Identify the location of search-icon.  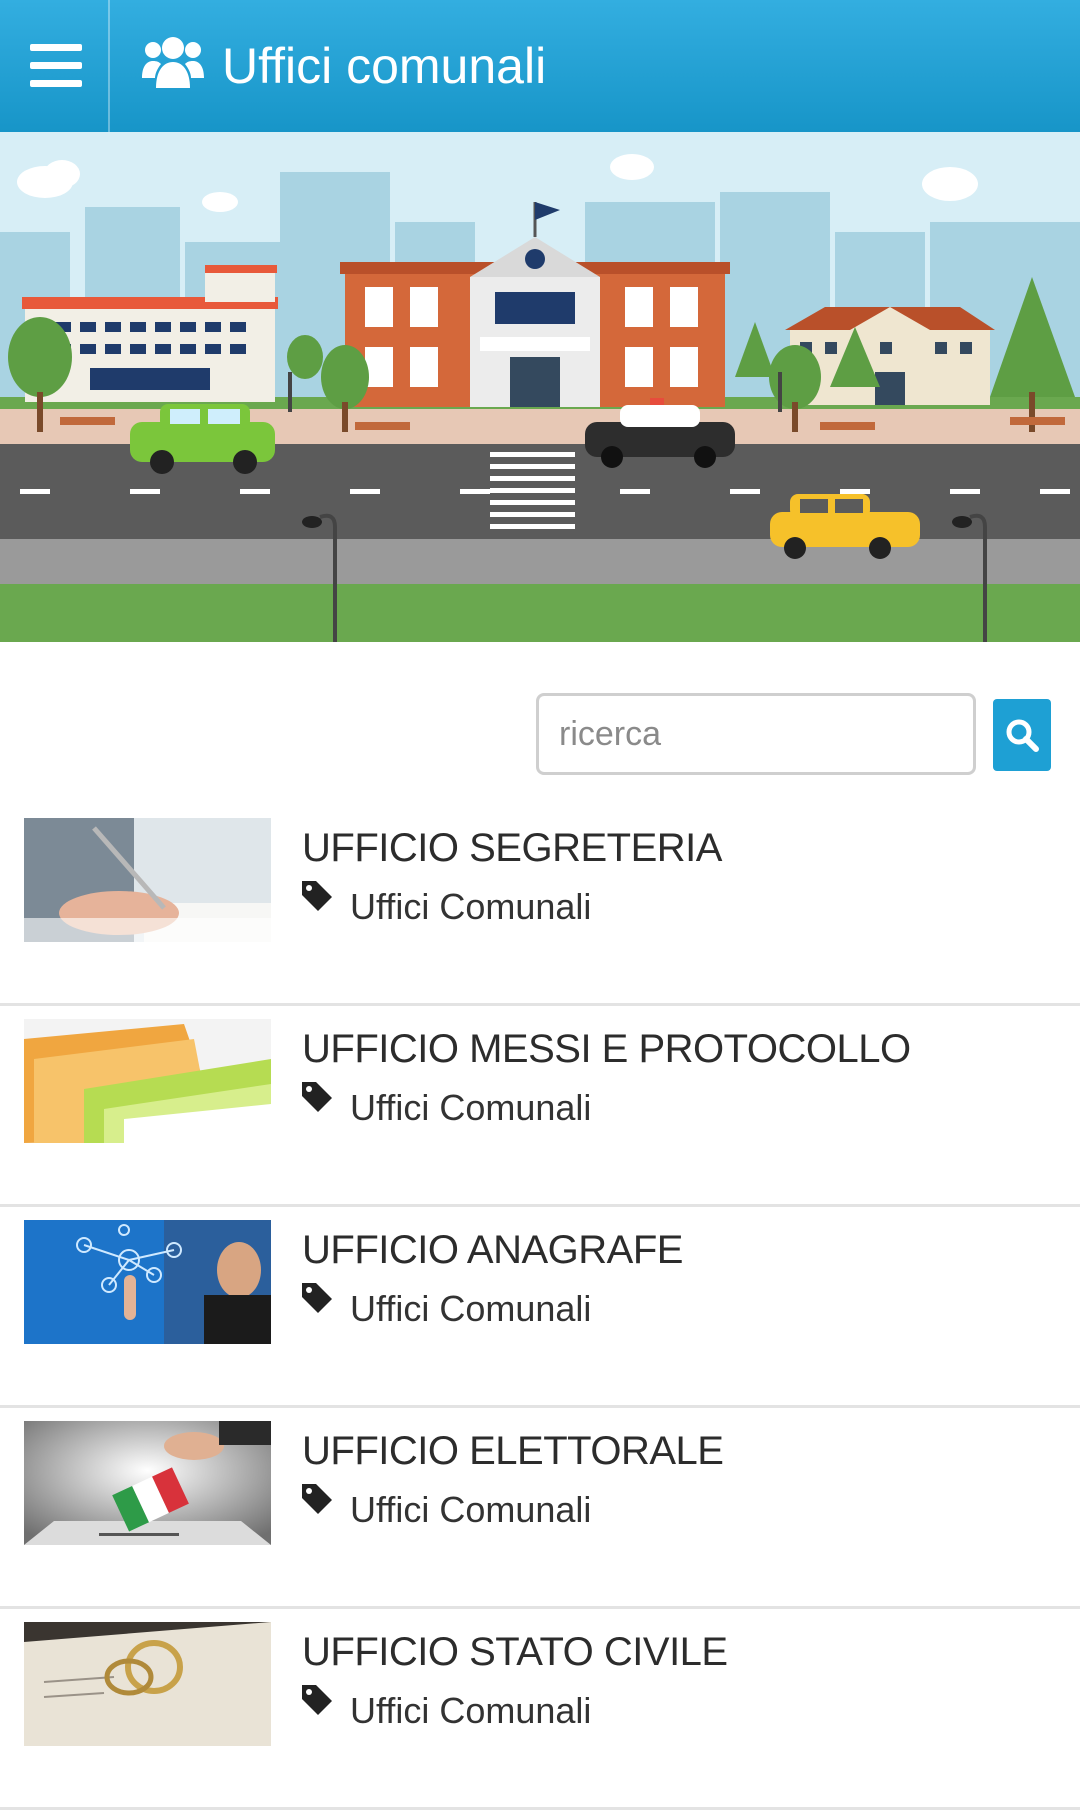
(1022, 735).